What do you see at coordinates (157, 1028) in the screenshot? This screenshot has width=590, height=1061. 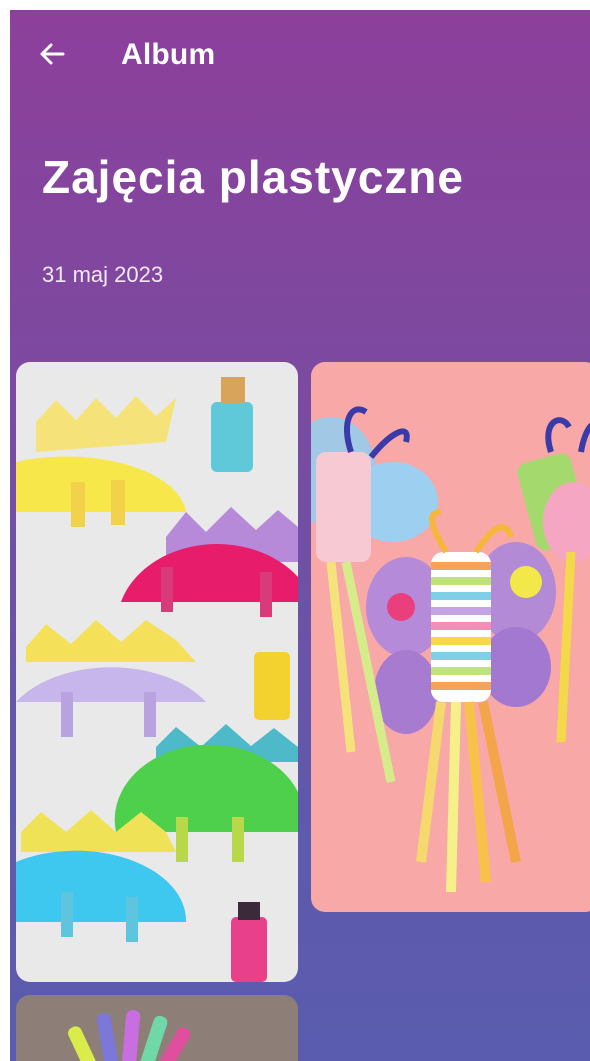 I see `photo-handprint-craft` at bounding box center [157, 1028].